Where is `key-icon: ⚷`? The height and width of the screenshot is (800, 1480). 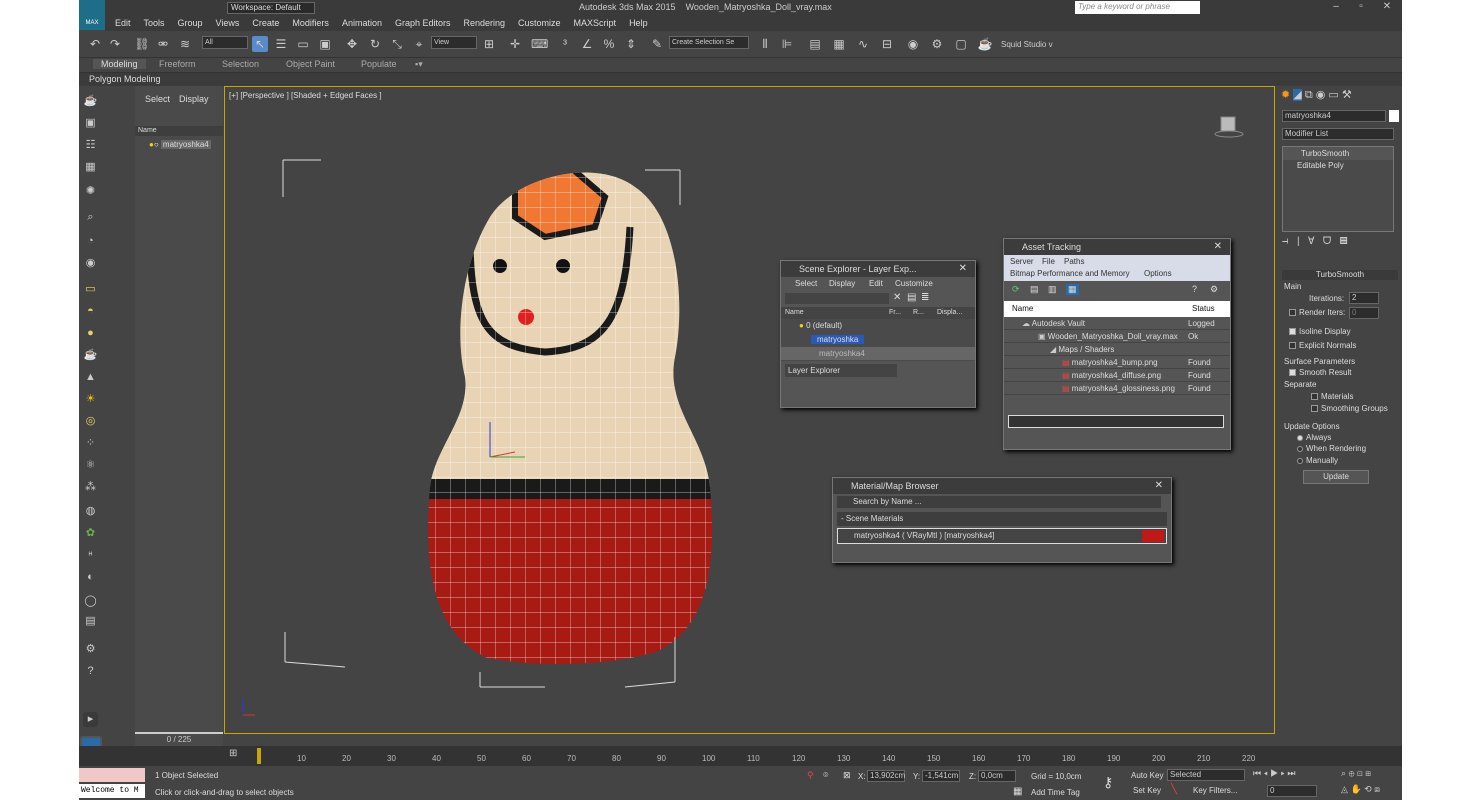 key-icon: ⚷ is located at coordinates (1108, 782).